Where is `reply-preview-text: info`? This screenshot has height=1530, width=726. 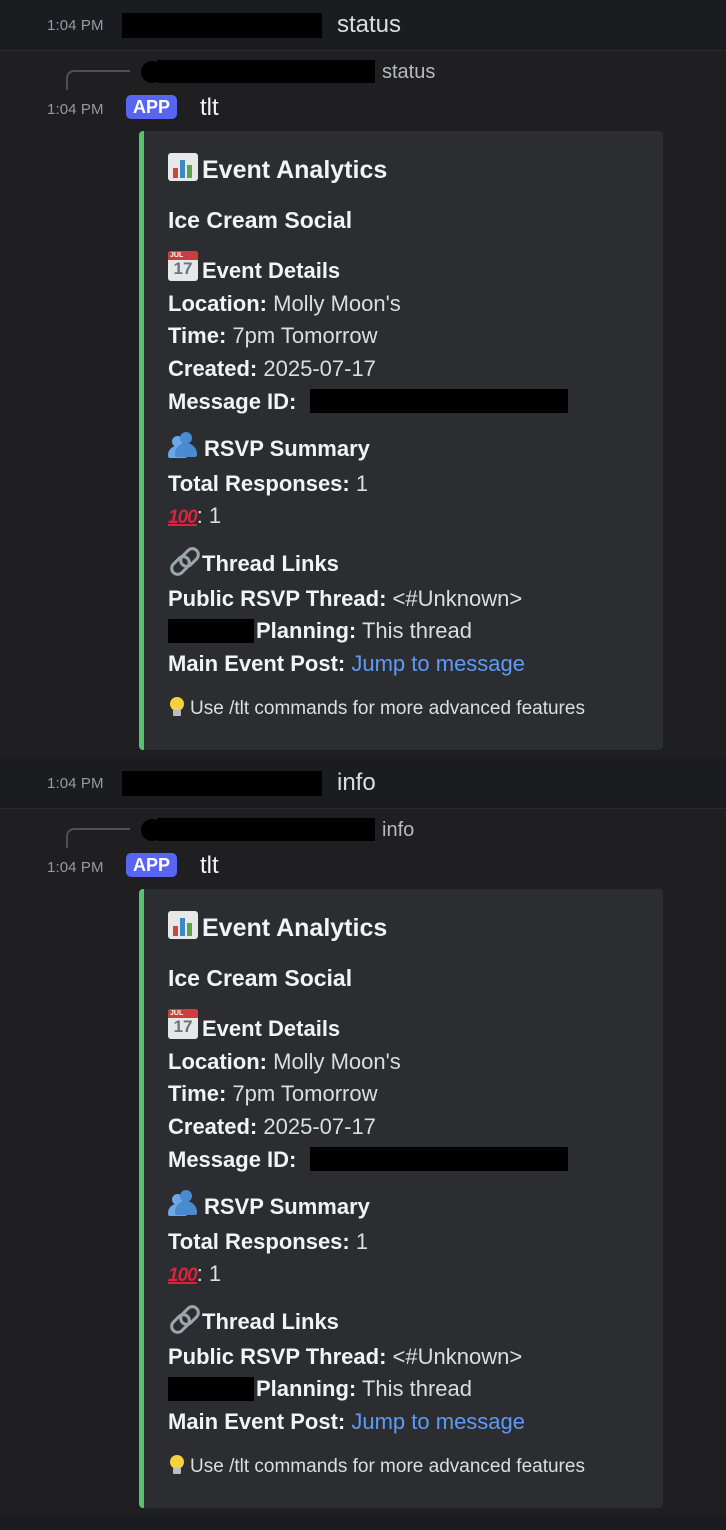
reply-preview-text: info is located at coordinates (398, 830).